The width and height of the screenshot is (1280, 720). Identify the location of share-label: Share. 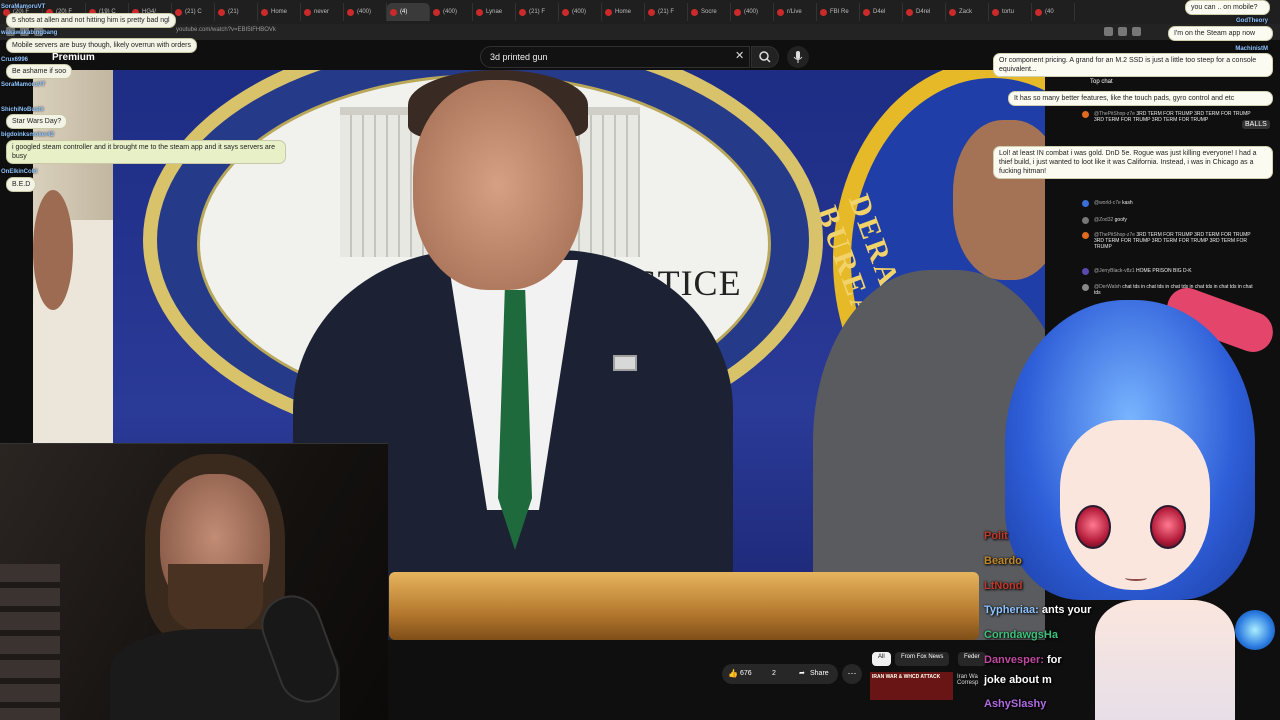
(819, 673).